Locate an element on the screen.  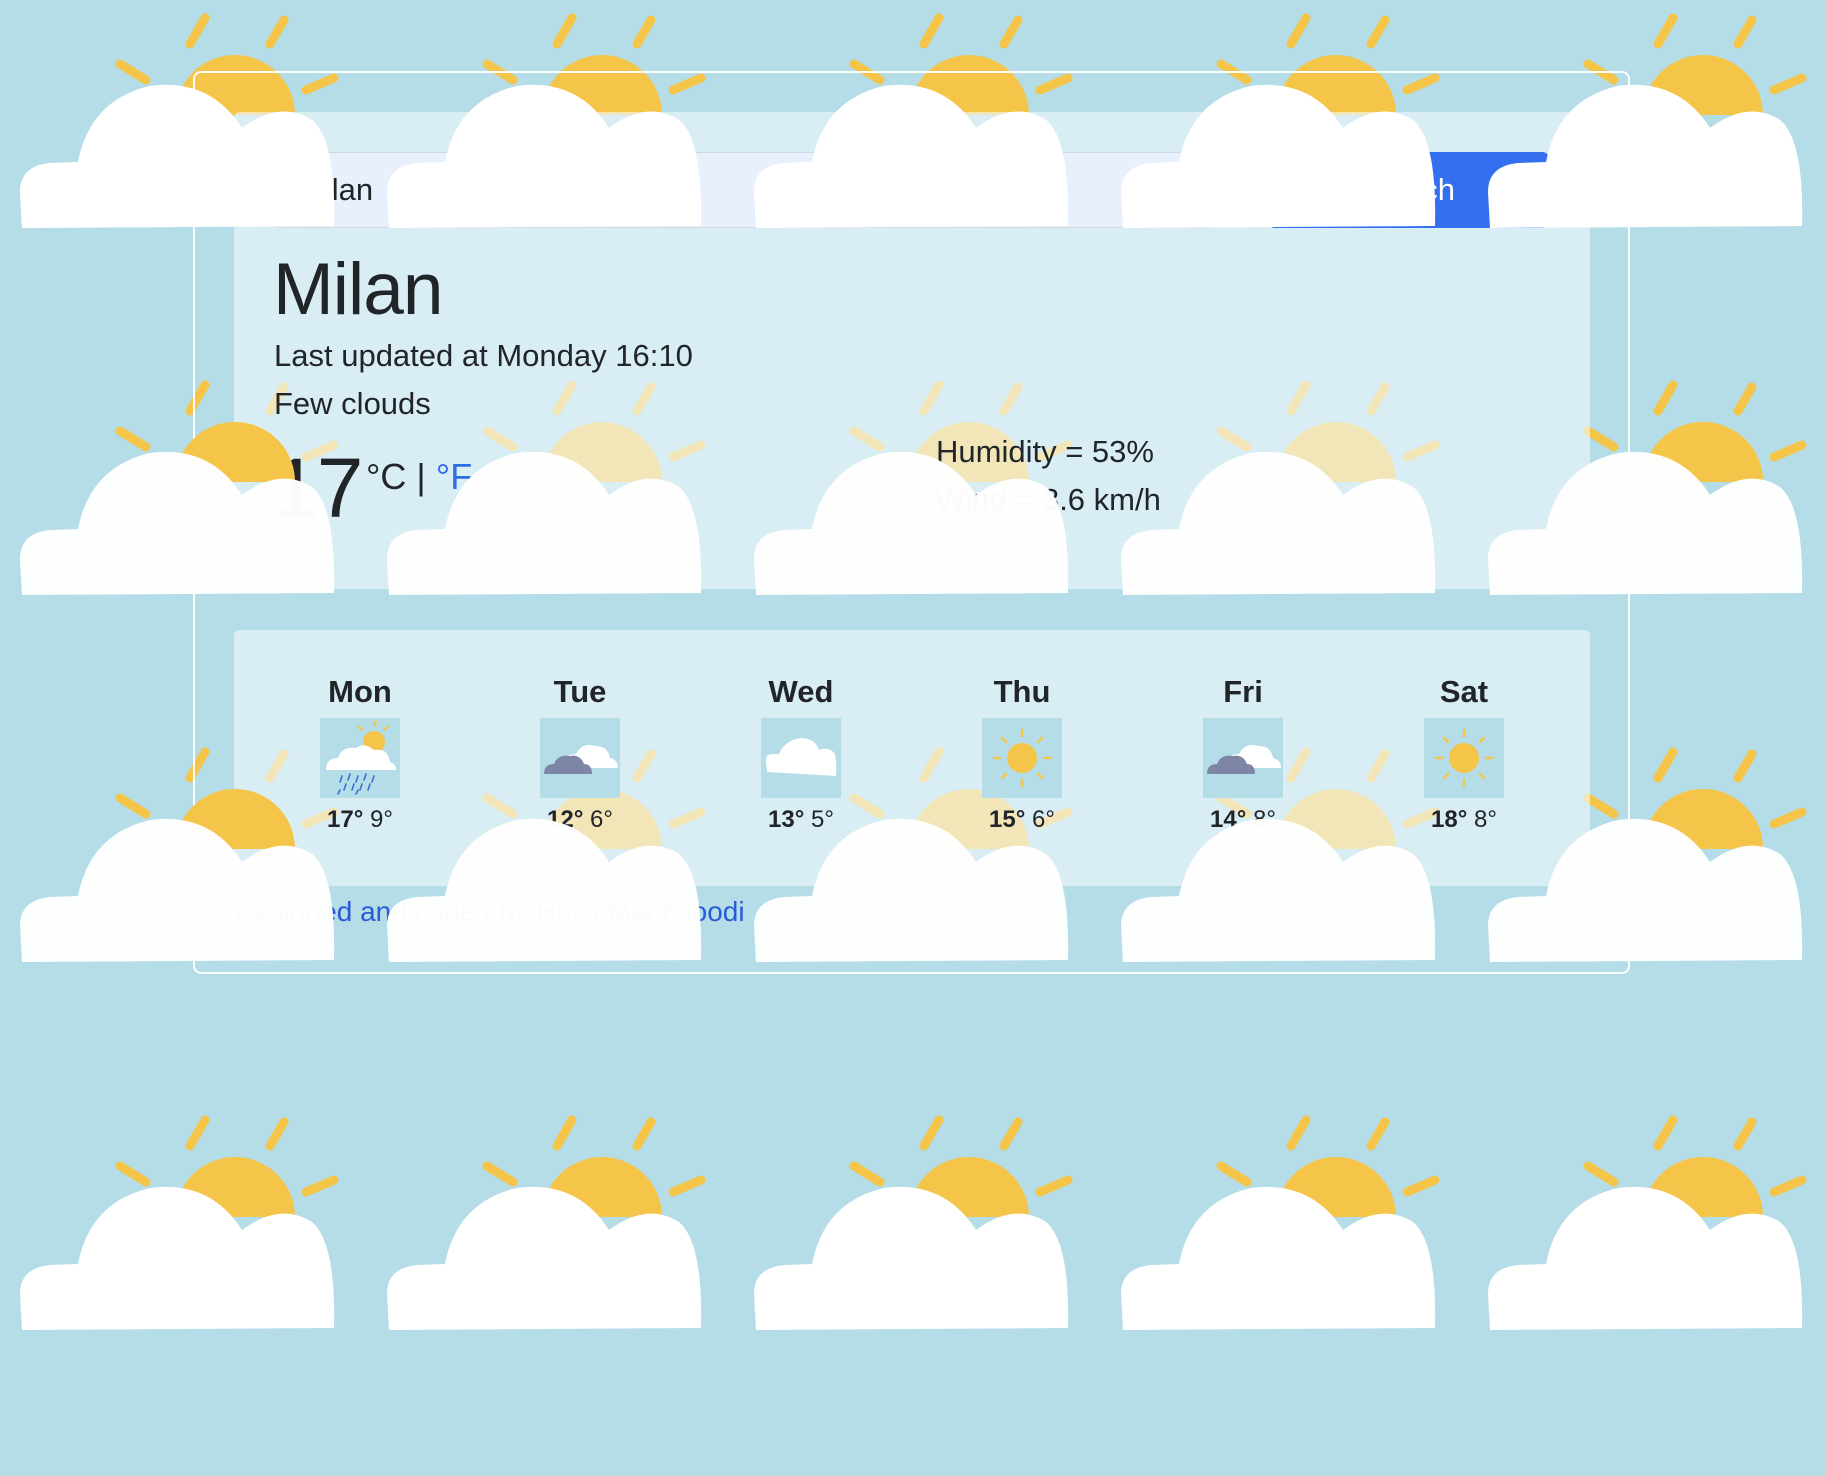
unit-toggle: °C | °F is located at coordinates (419, 477).